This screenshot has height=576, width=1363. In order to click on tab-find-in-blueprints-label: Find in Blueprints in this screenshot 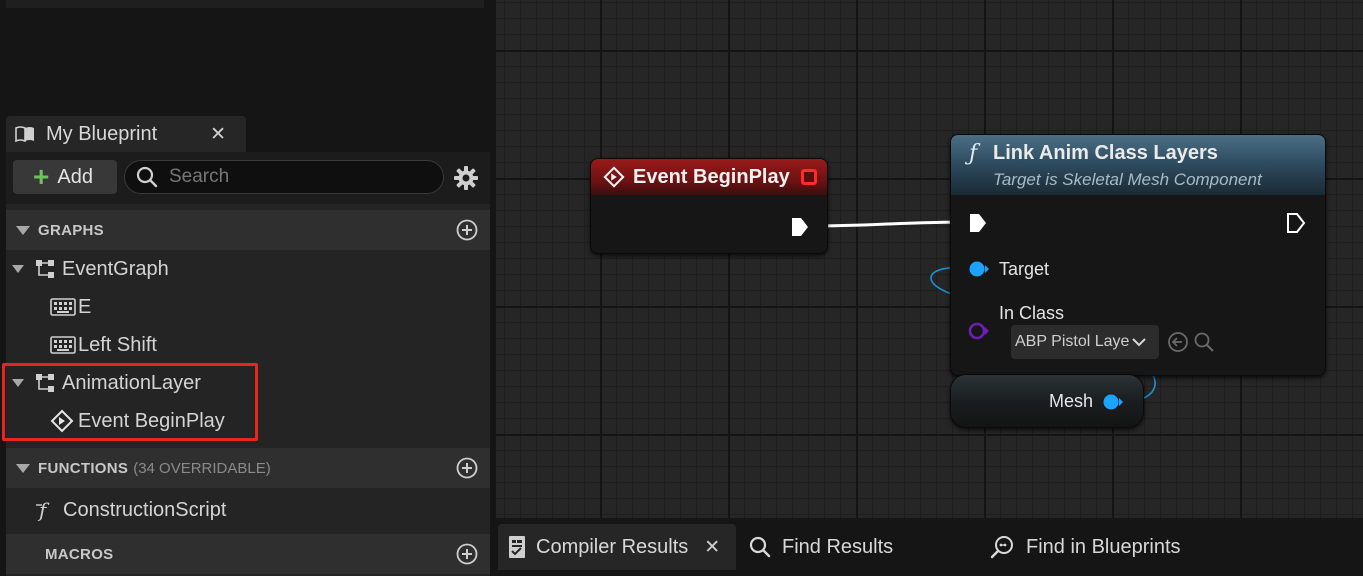, I will do `click(1103, 546)`.